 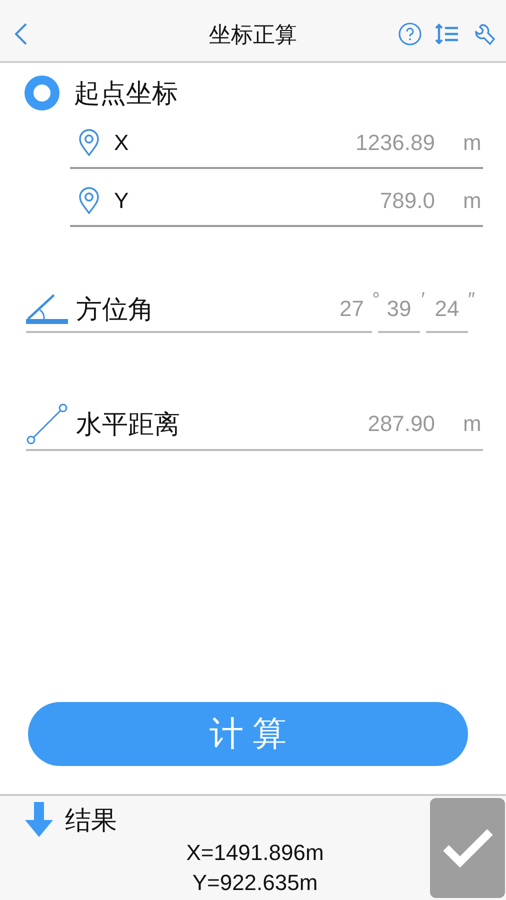 What do you see at coordinates (410, 34) in the screenshot?
I see `help-icon` at bounding box center [410, 34].